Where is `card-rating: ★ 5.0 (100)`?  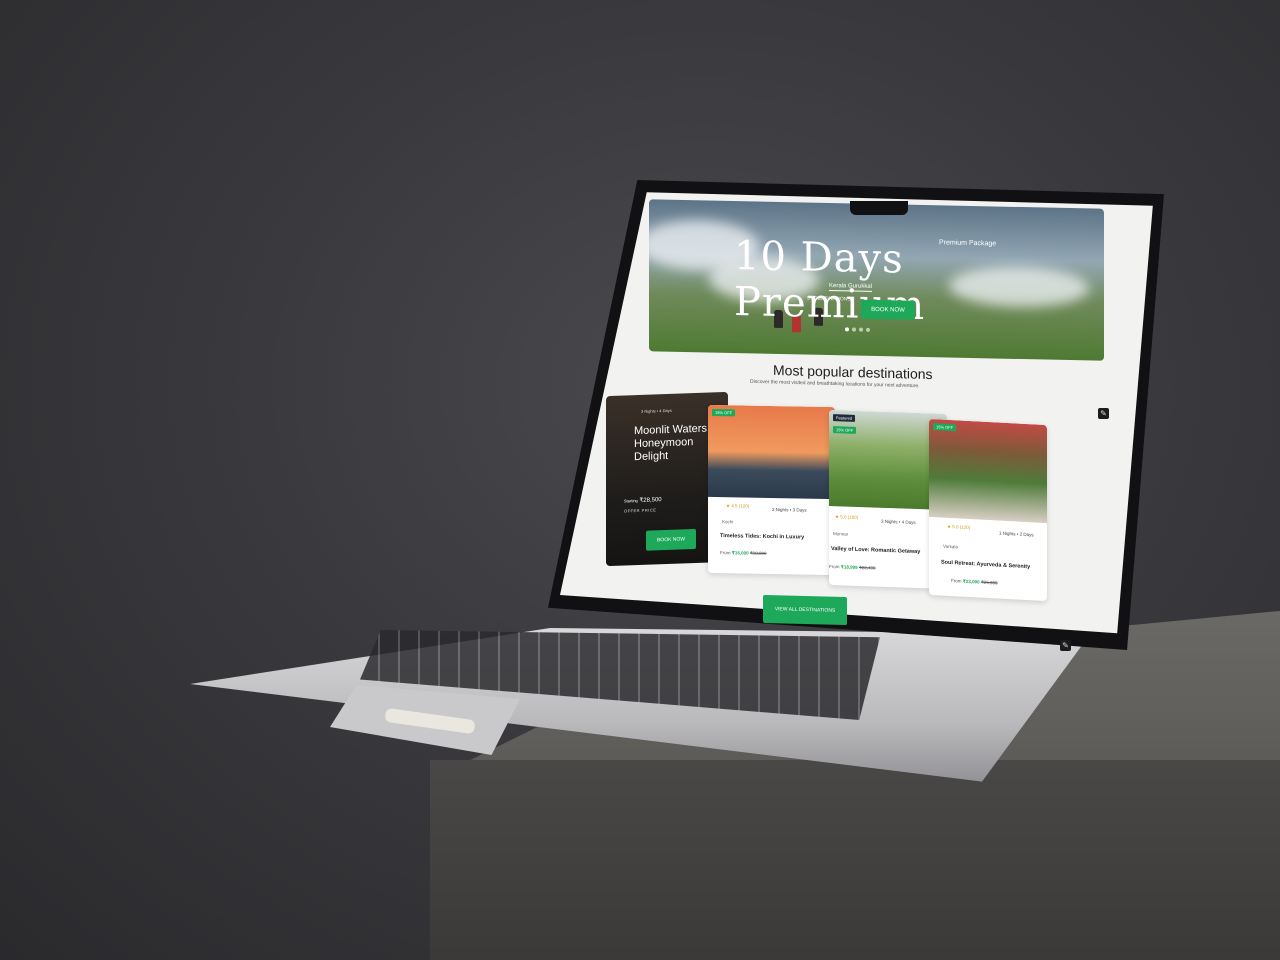 card-rating: ★ 5.0 (100) is located at coordinates (847, 517).